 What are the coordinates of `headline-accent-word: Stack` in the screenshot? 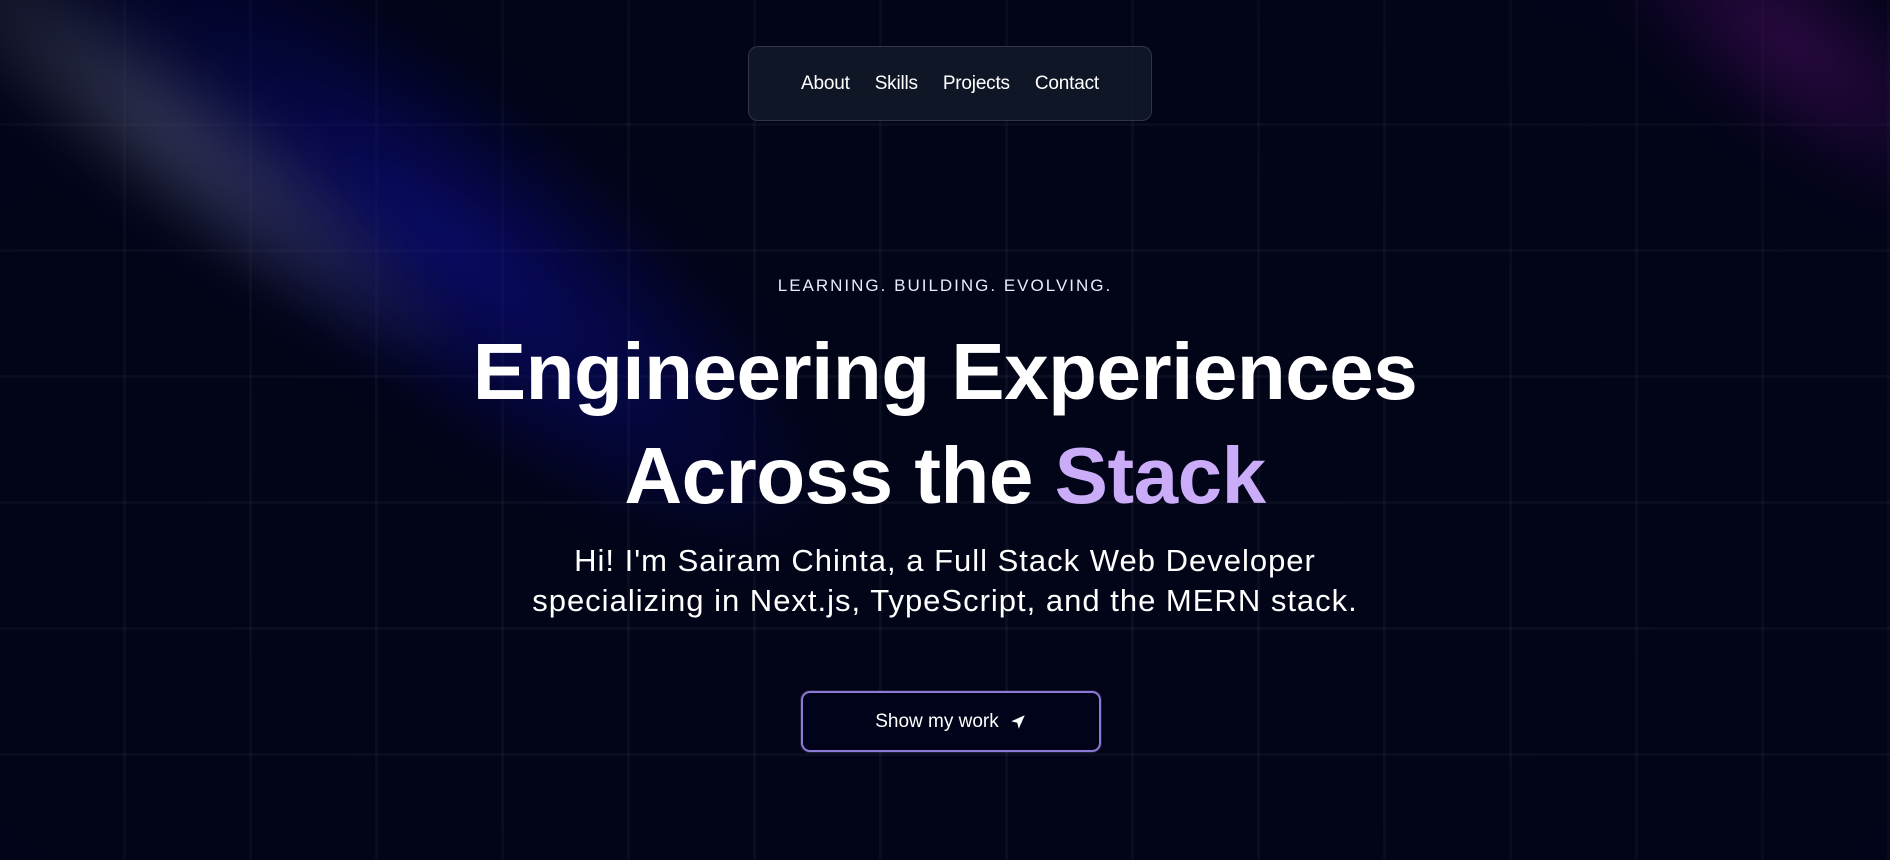 It's located at (1160, 475).